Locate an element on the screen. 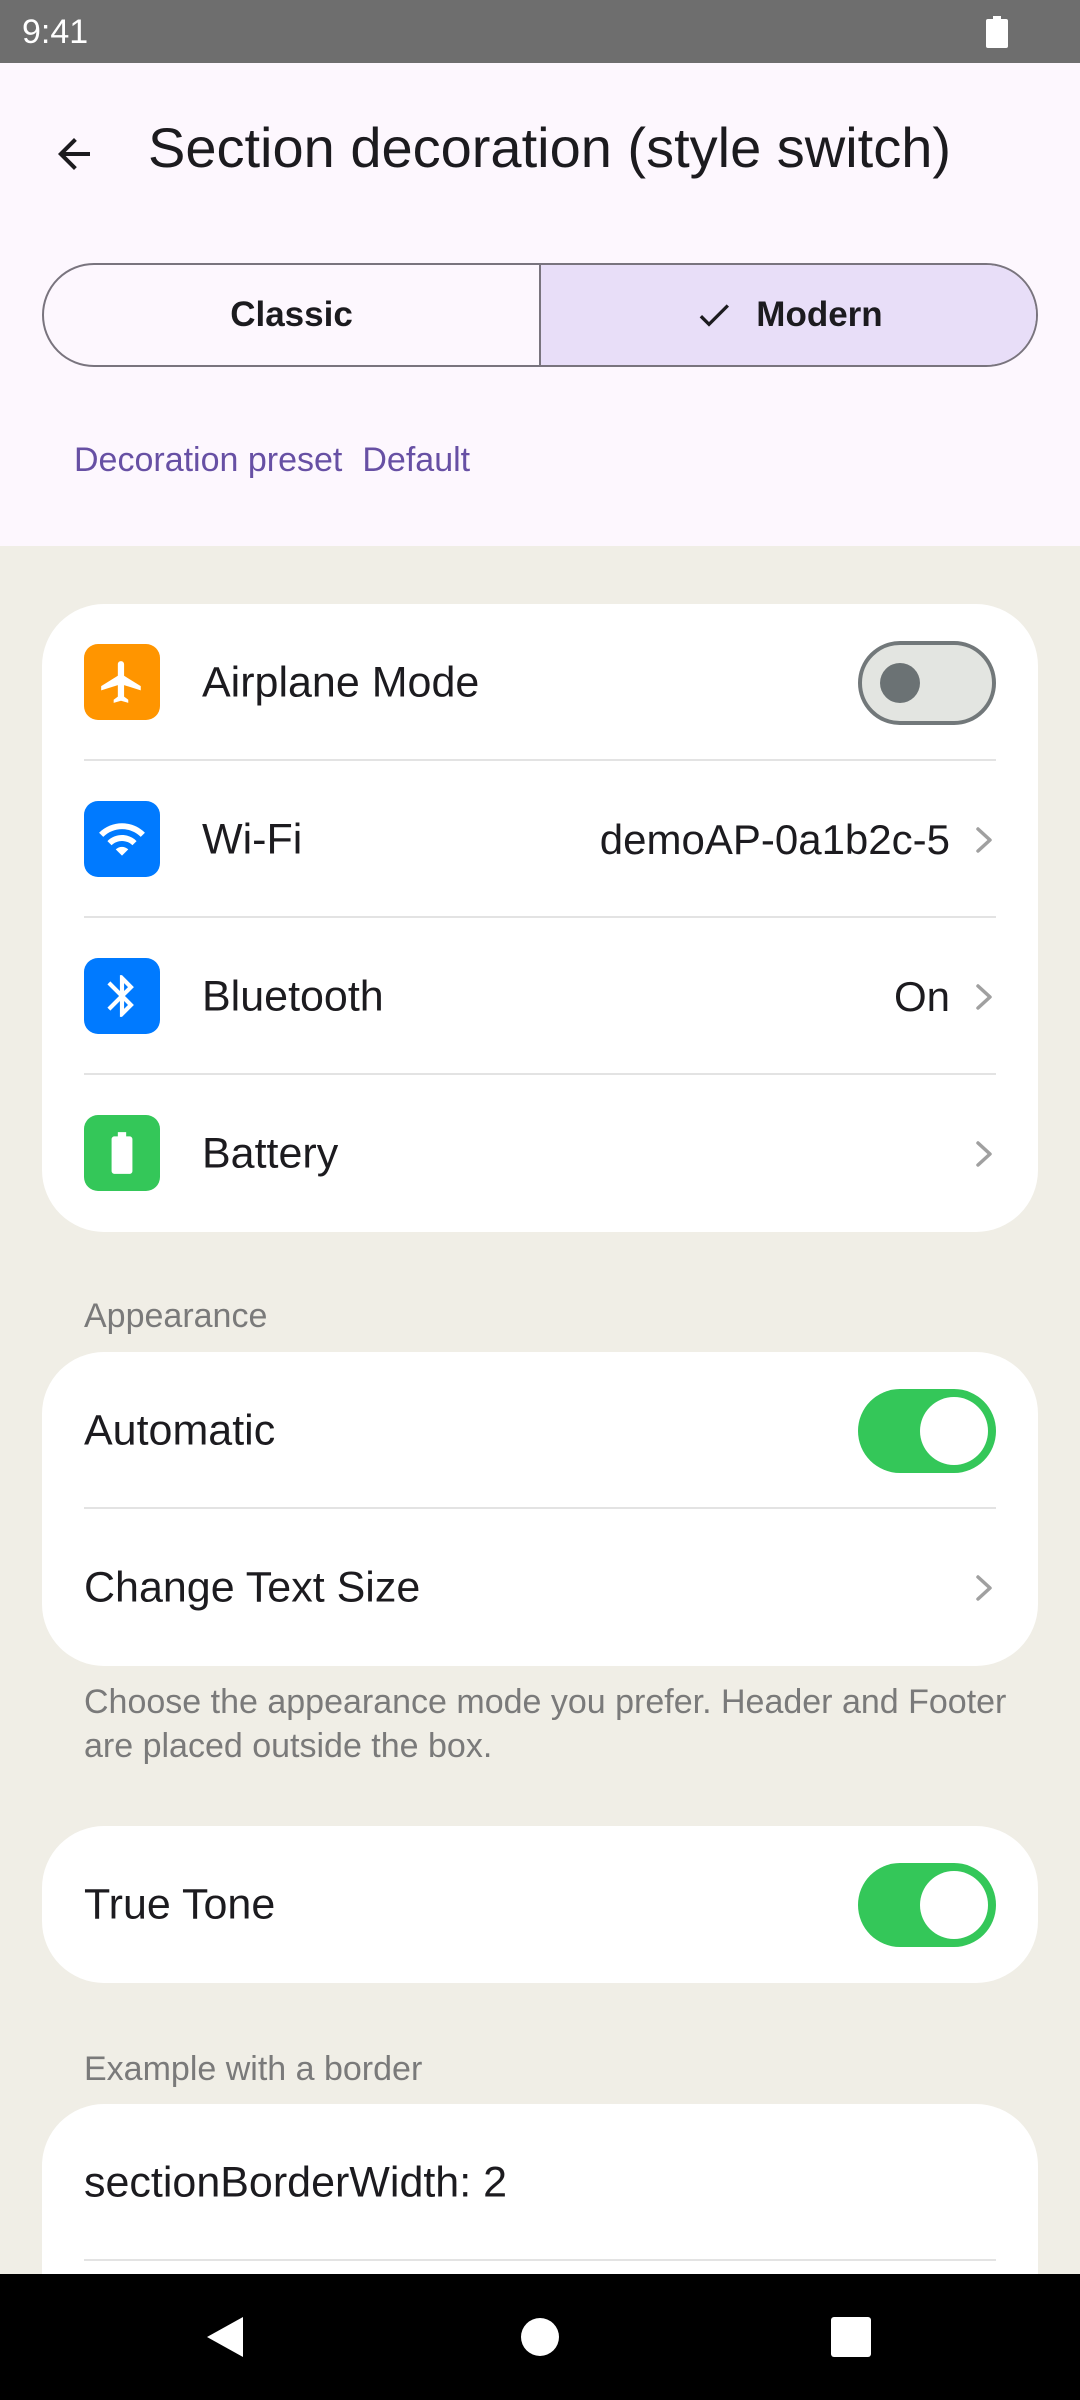 The image size is (1080, 2400). airplane-mode-row: Airplane Mode is located at coordinates (540, 682).